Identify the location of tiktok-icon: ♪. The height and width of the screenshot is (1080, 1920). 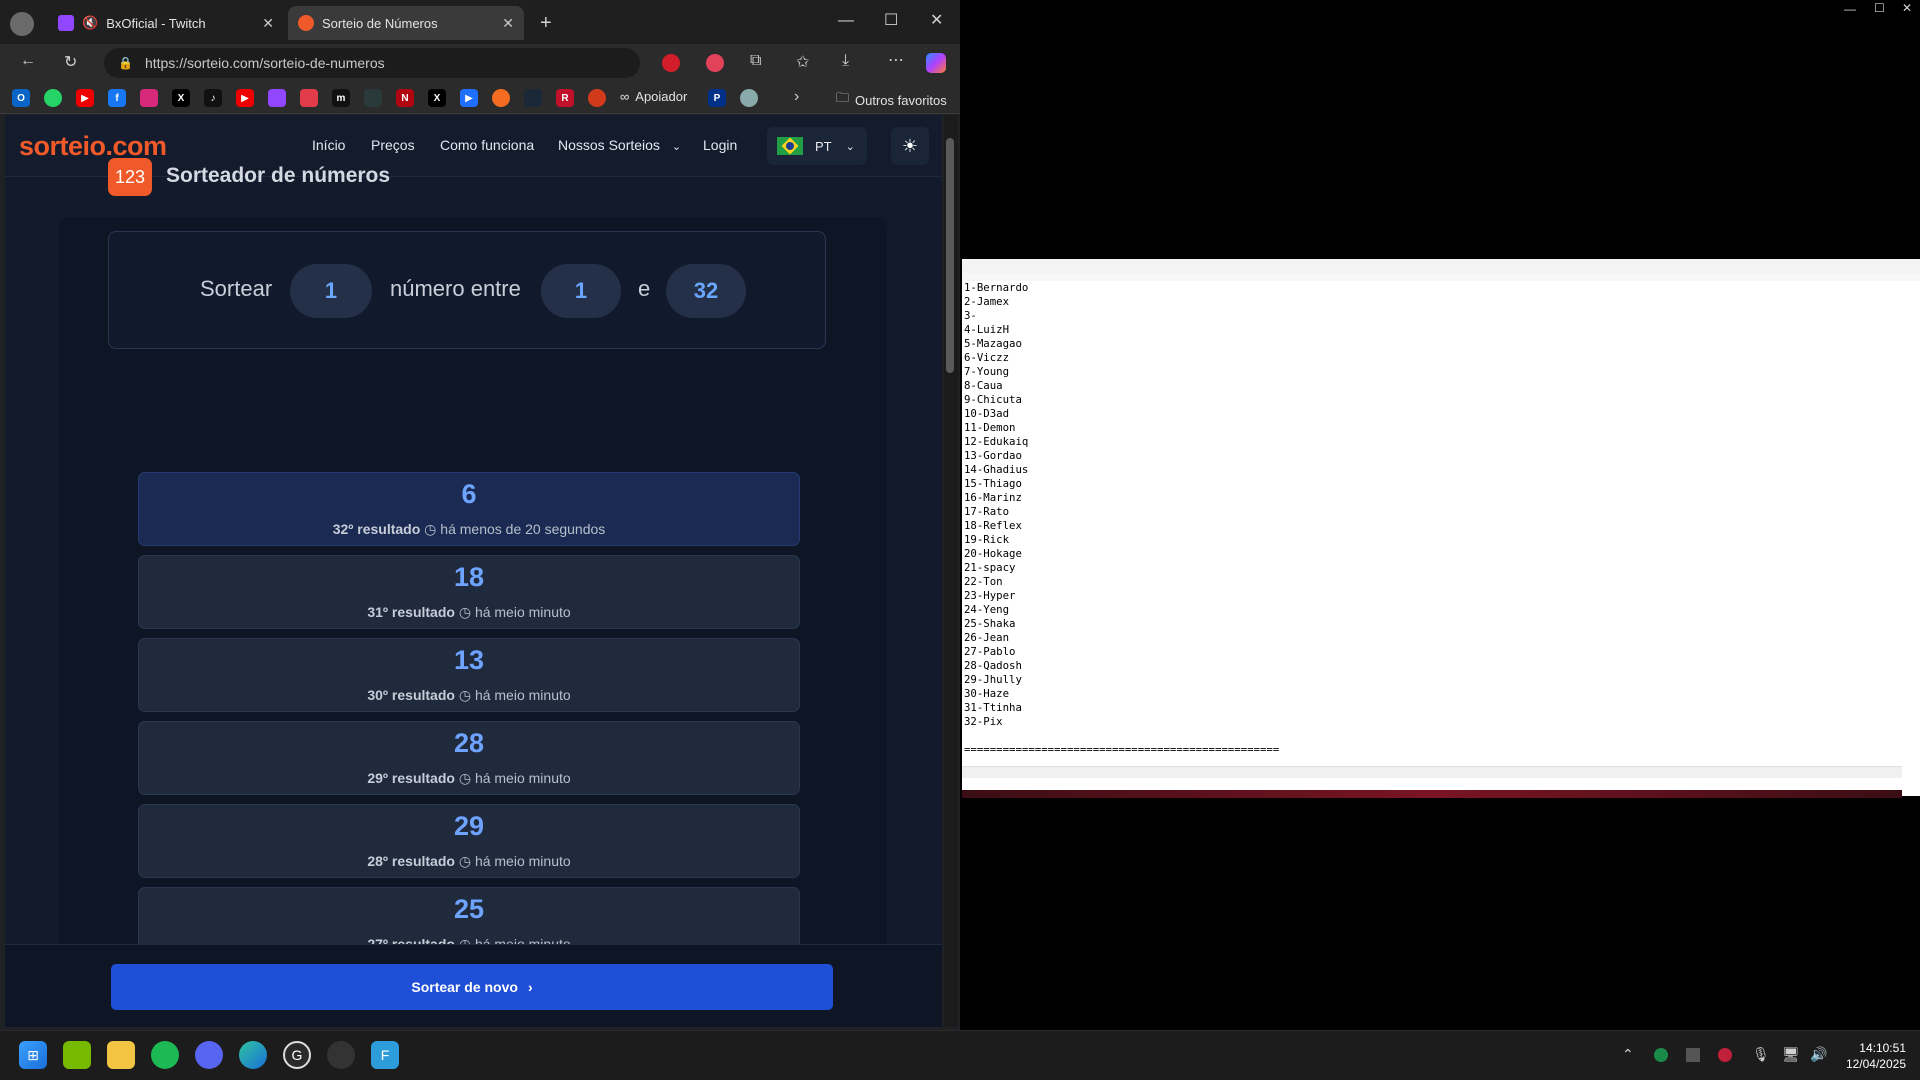
(213, 98).